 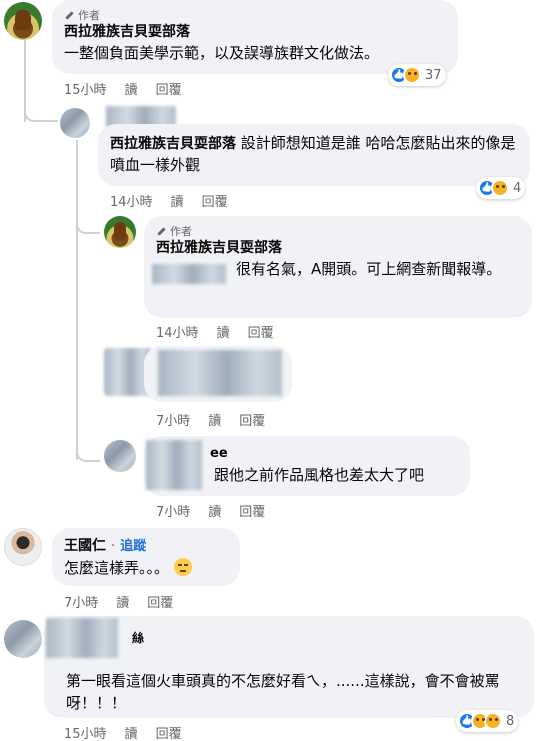 What do you see at coordinates (117, 568) in the screenshot?
I see `comment-text: 怎麼這樣弄。。。` at bounding box center [117, 568].